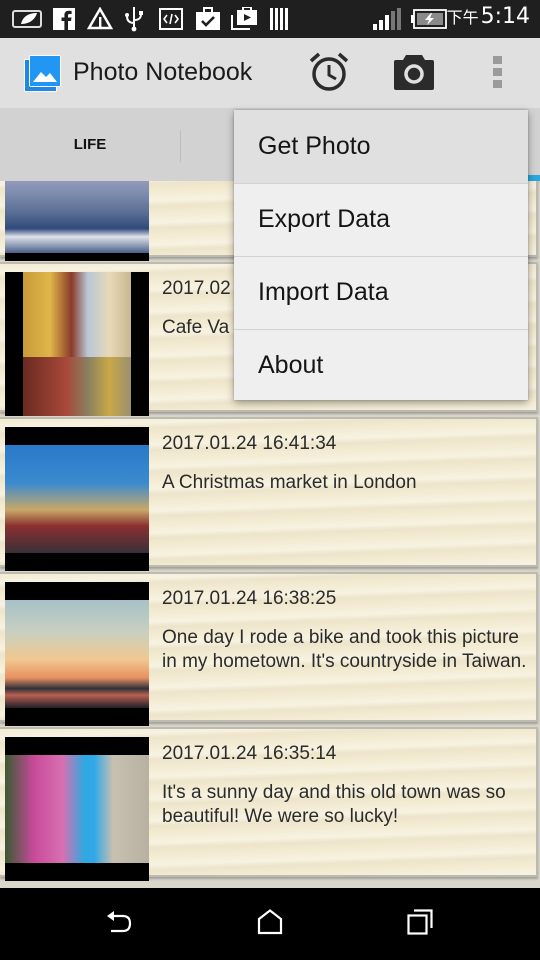 The image size is (540, 960). Describe the element at coordinates (64, 19) in the screenshot. I see `facebook-icon` at that location.